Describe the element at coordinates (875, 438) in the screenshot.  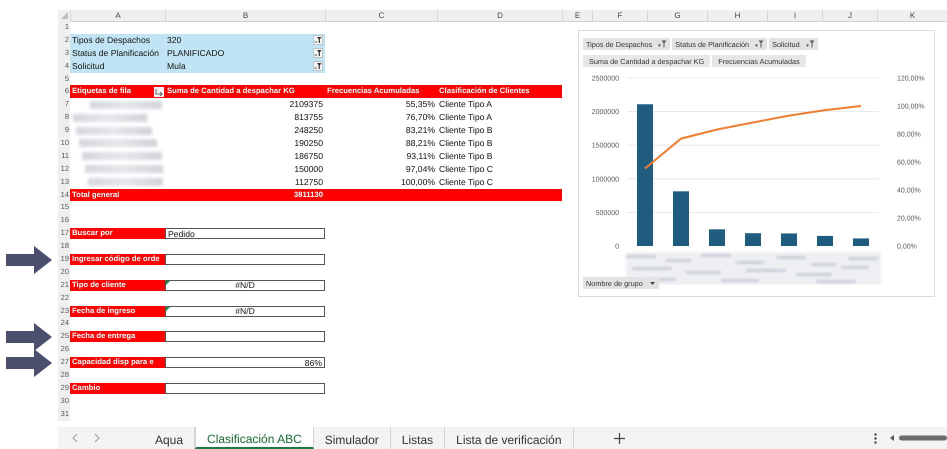
I see `more-options-icon` at that location.